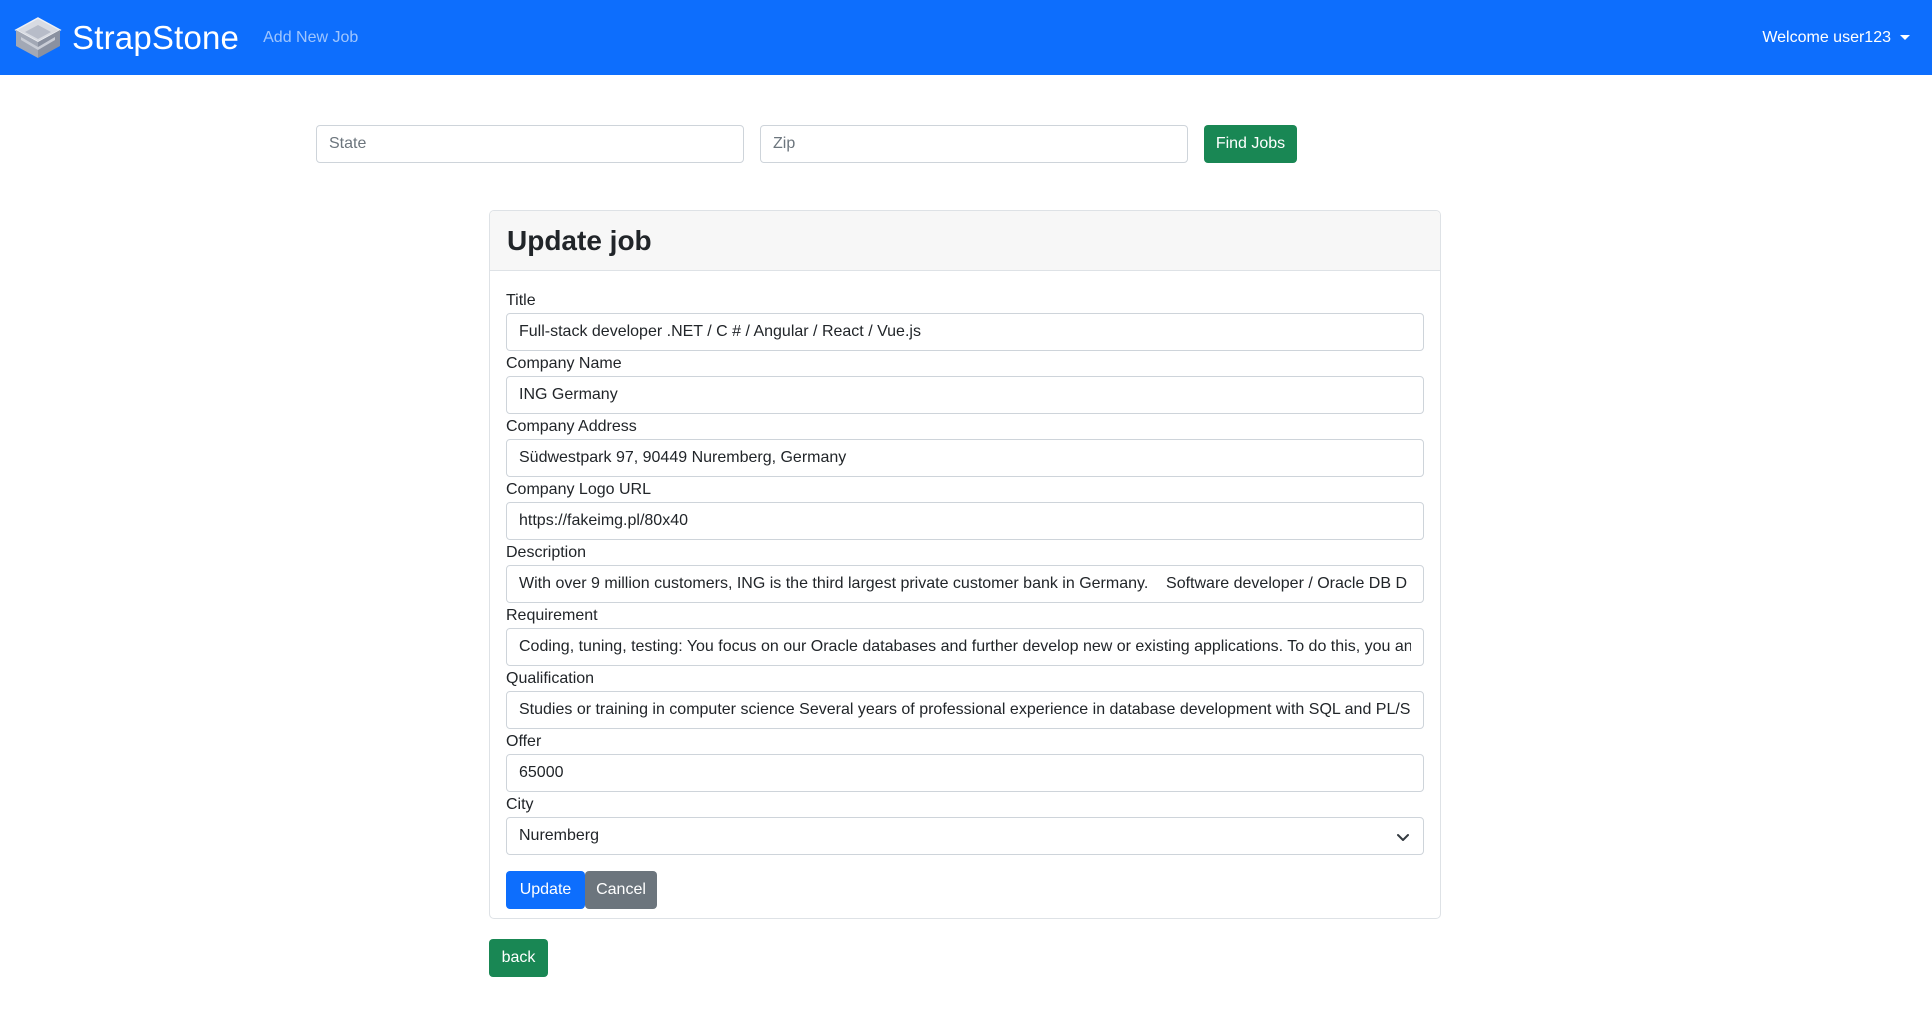  What do you see at coordinates (564, 363) in the screenshot?
I see `company-name-label: Company Name` at bounding box center [564, 363].